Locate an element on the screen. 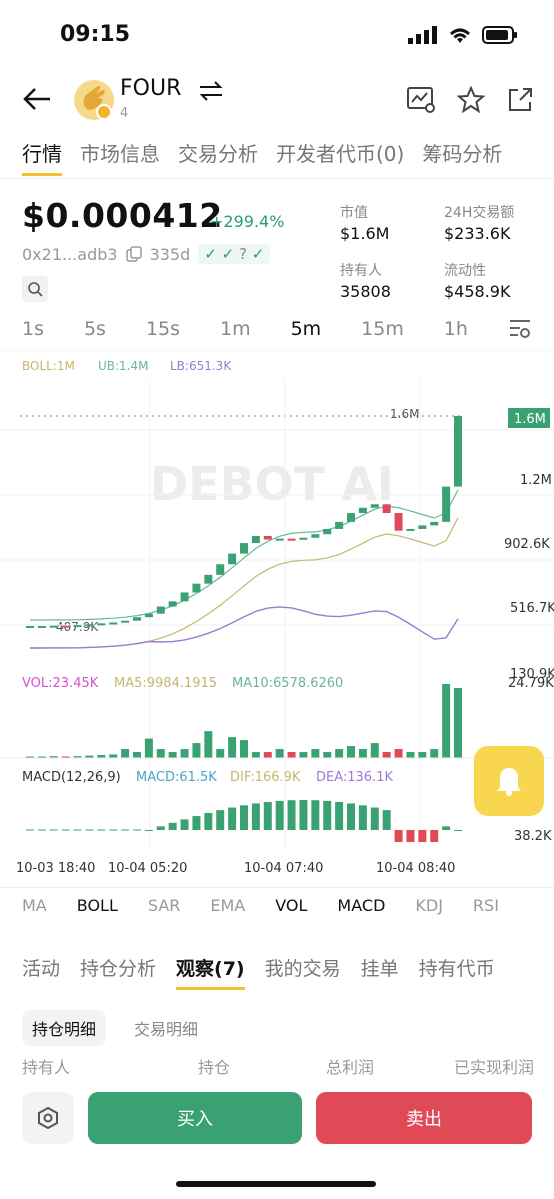  chart-watch-icon is located at coordinates (421, 100).